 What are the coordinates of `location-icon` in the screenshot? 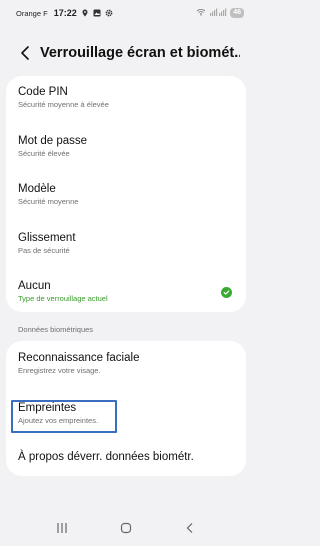 It's located at (85, 13).